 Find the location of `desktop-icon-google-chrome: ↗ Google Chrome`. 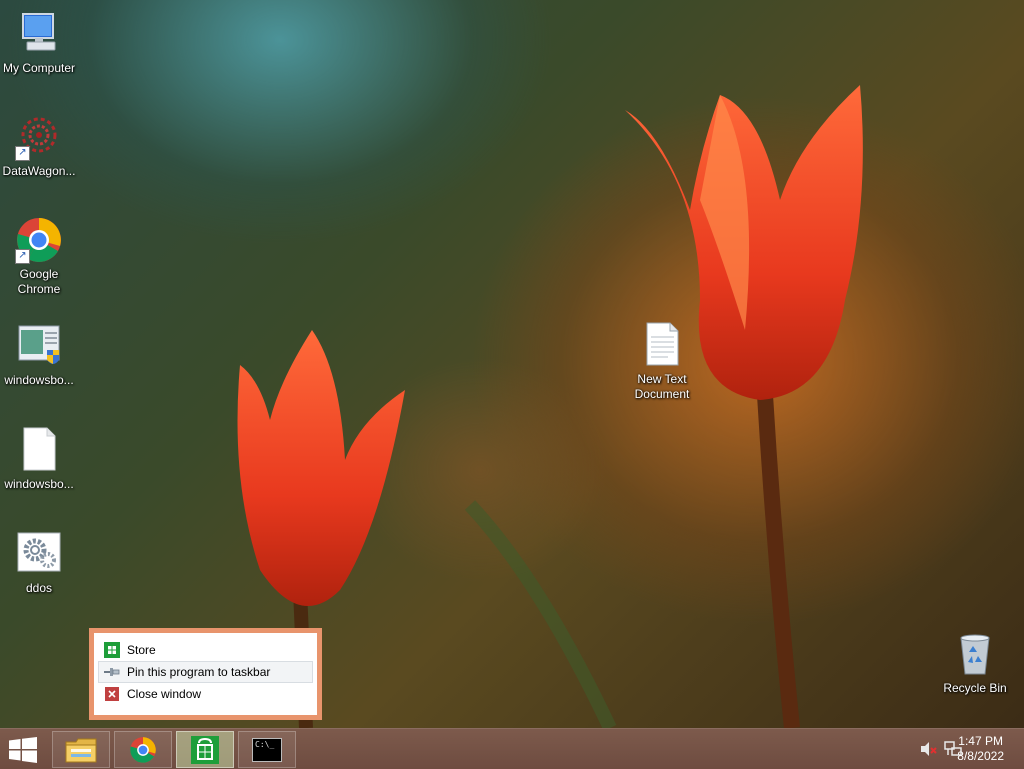

desktop-icon-google-chrome: ↗ Google Chrome is located at coordinates (39, 256).